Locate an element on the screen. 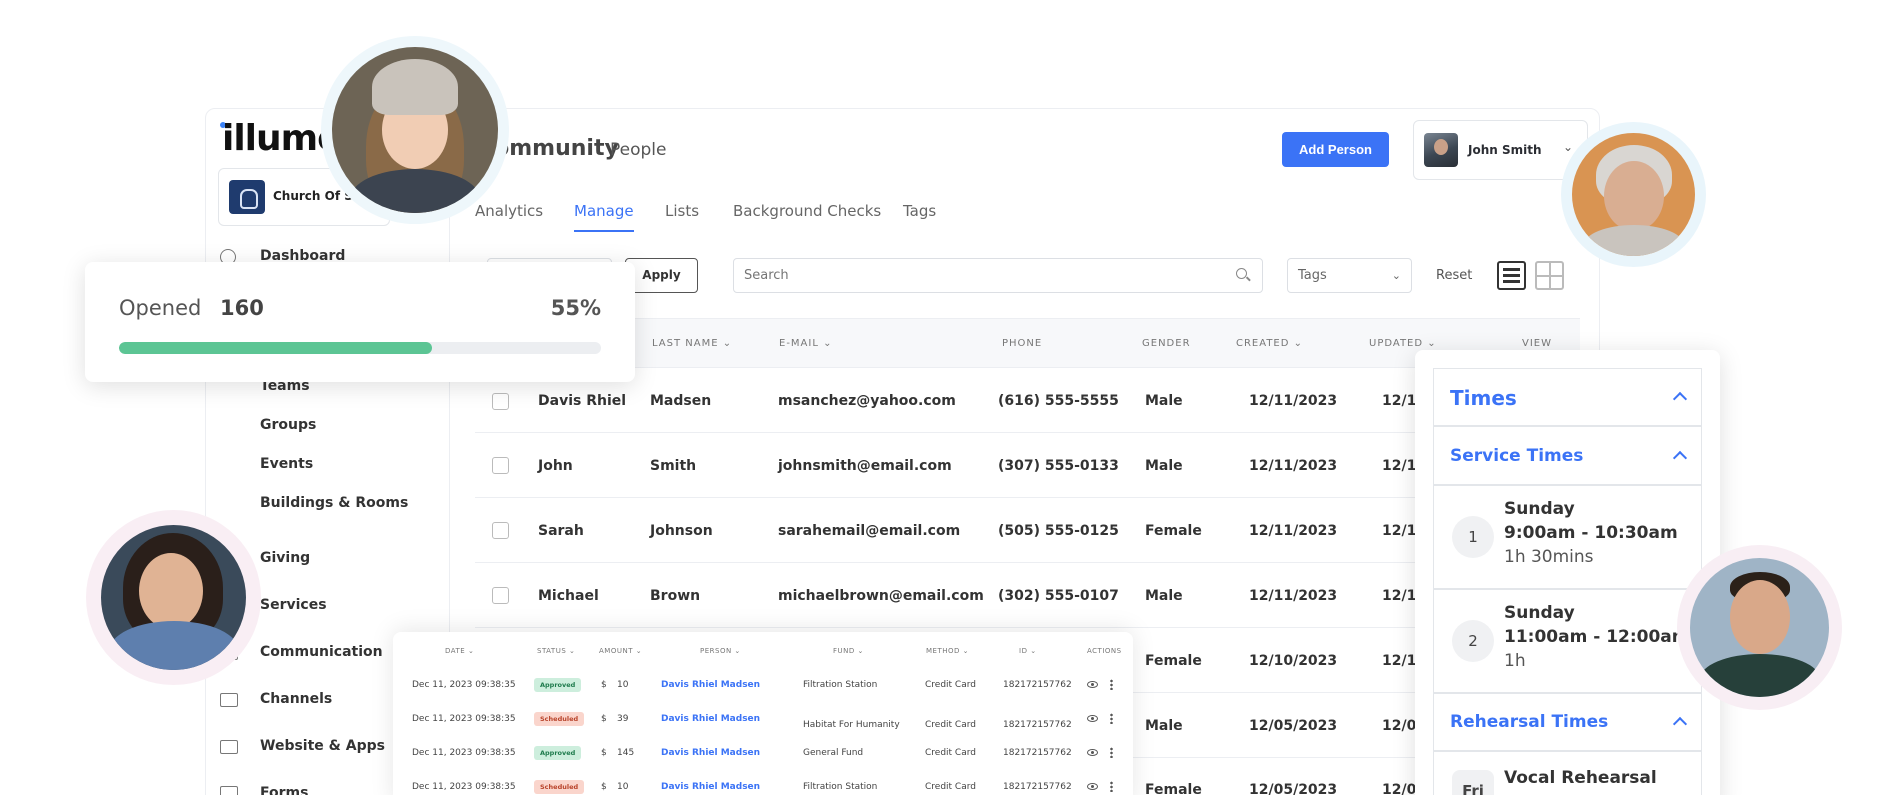 The width and height of the screenshot is (1890, 795). cell-created: 12/05/2023 is located at coordinates (1293, 788).